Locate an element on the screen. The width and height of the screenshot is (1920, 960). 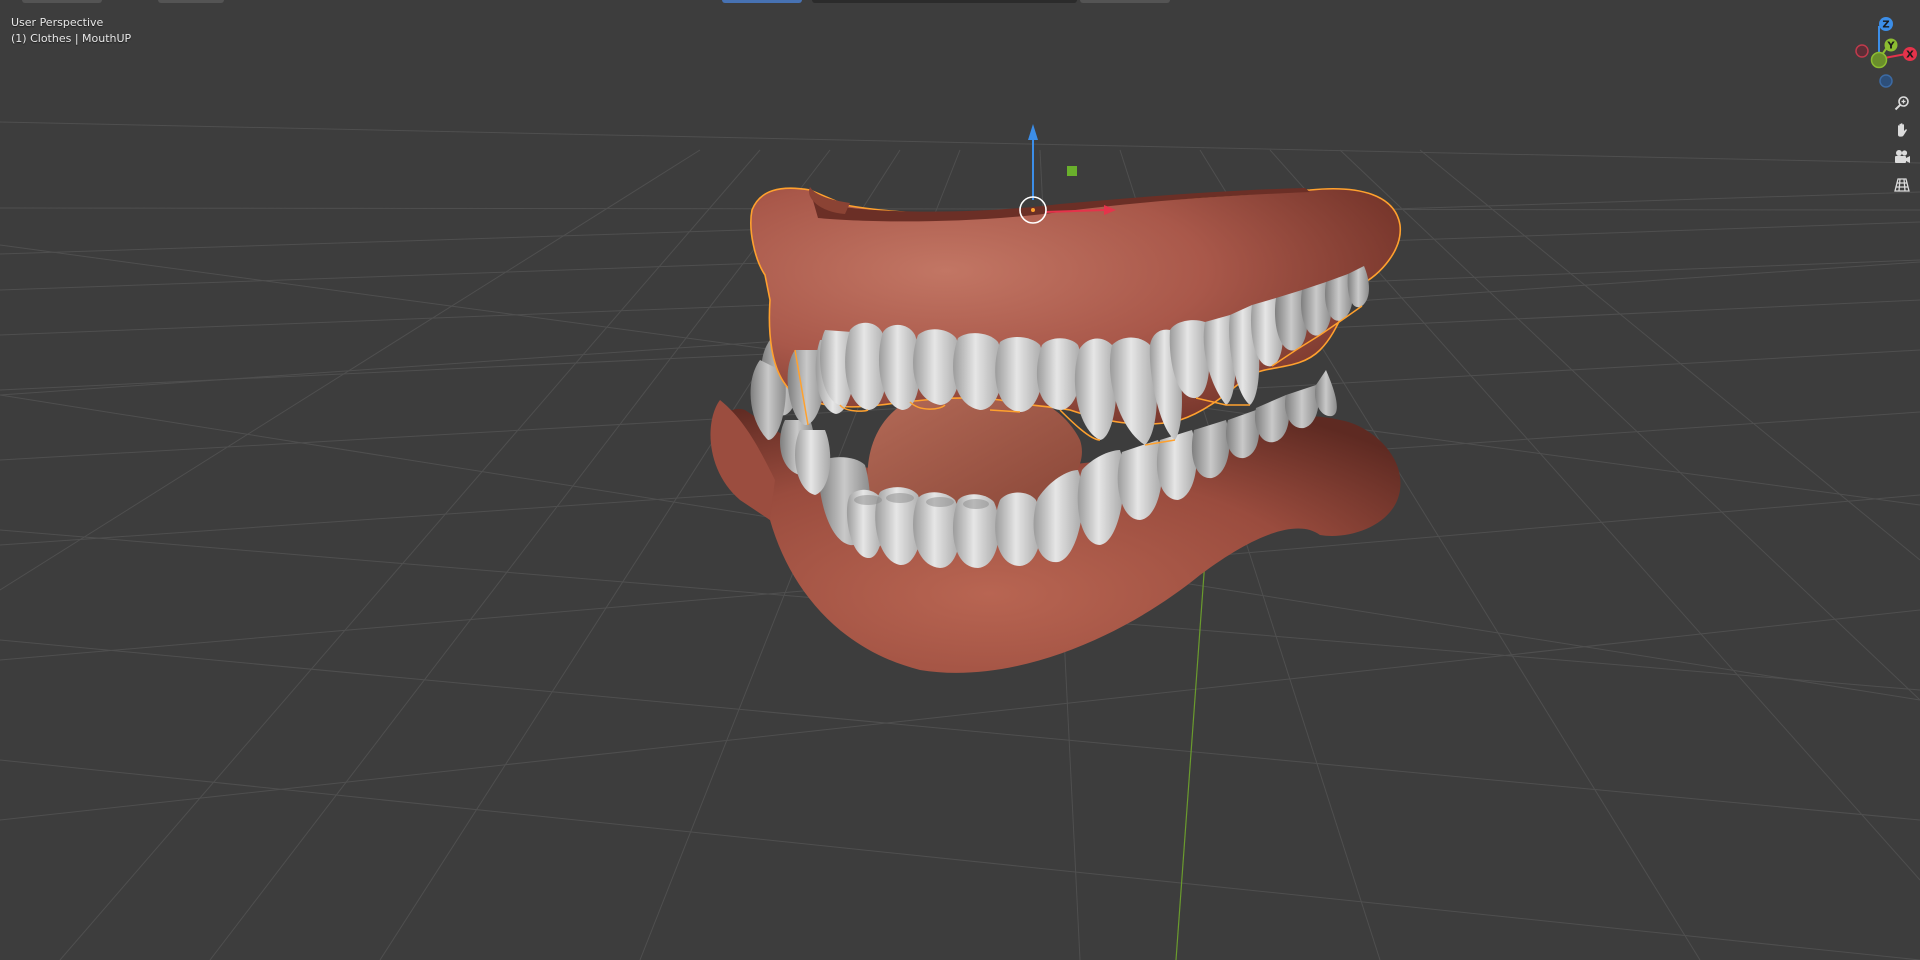
pan-button is located at coordinates (1902, 130).